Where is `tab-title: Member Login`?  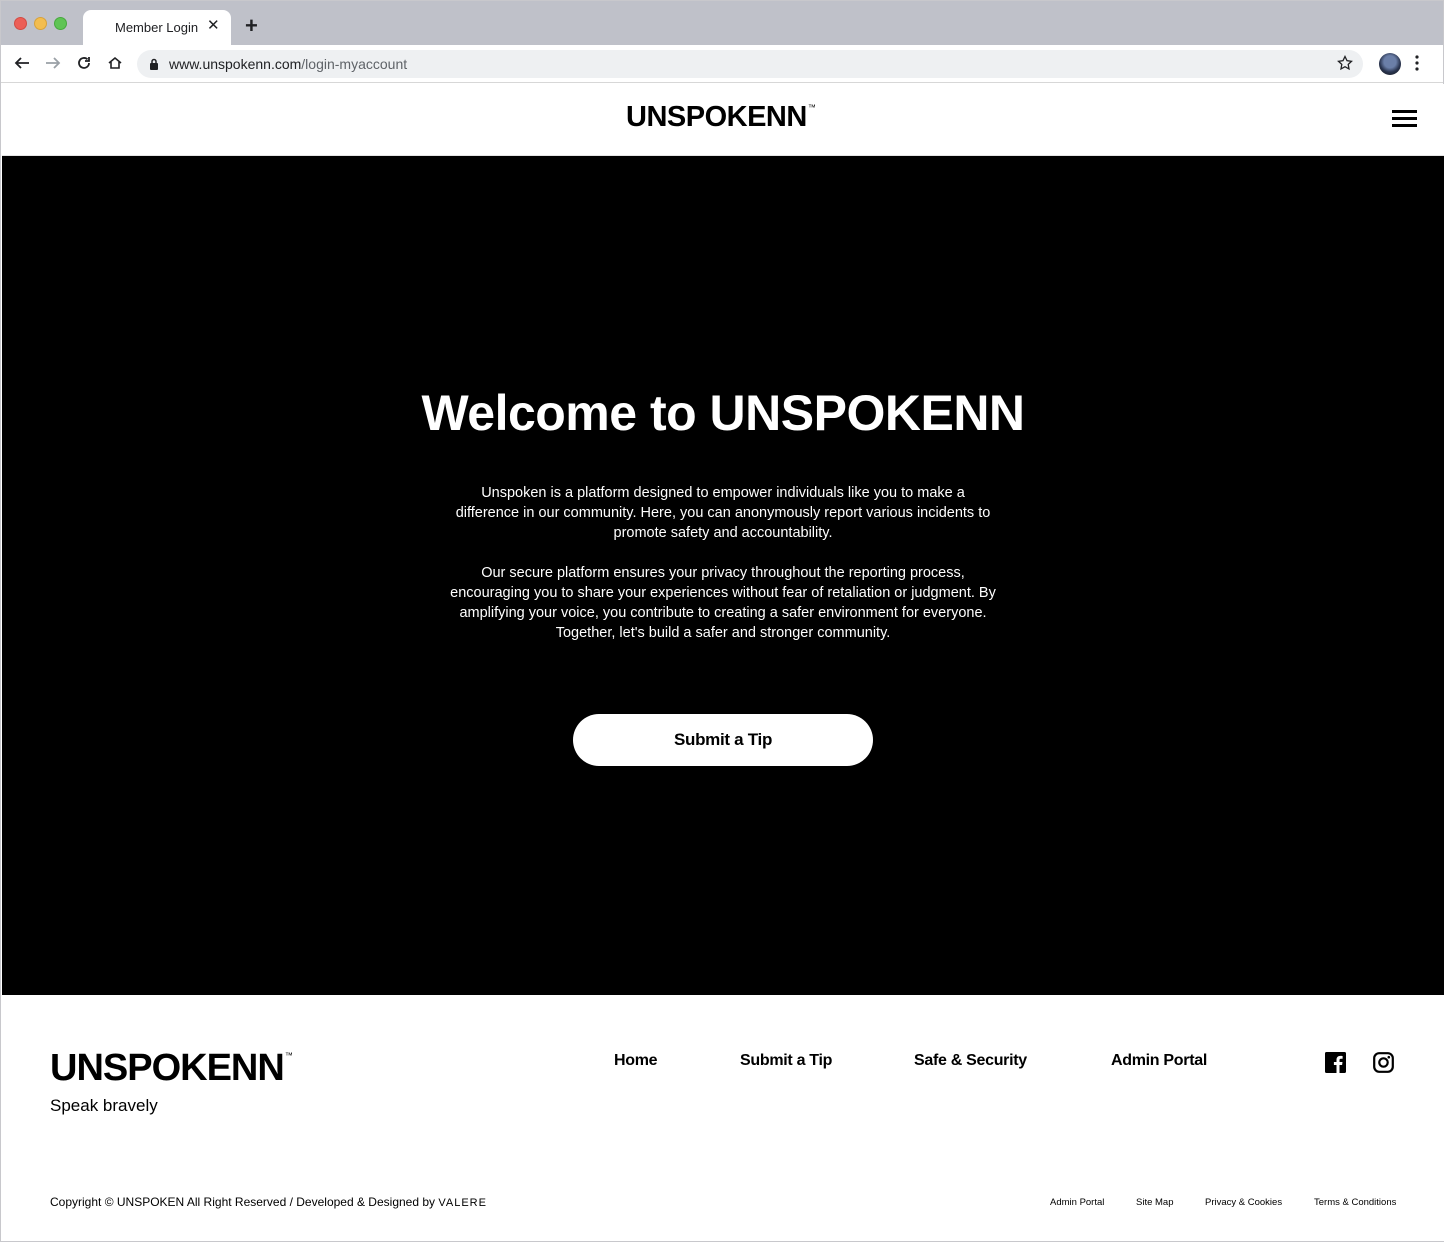 tab-title: Member Login is located at coordinates (157, 27).